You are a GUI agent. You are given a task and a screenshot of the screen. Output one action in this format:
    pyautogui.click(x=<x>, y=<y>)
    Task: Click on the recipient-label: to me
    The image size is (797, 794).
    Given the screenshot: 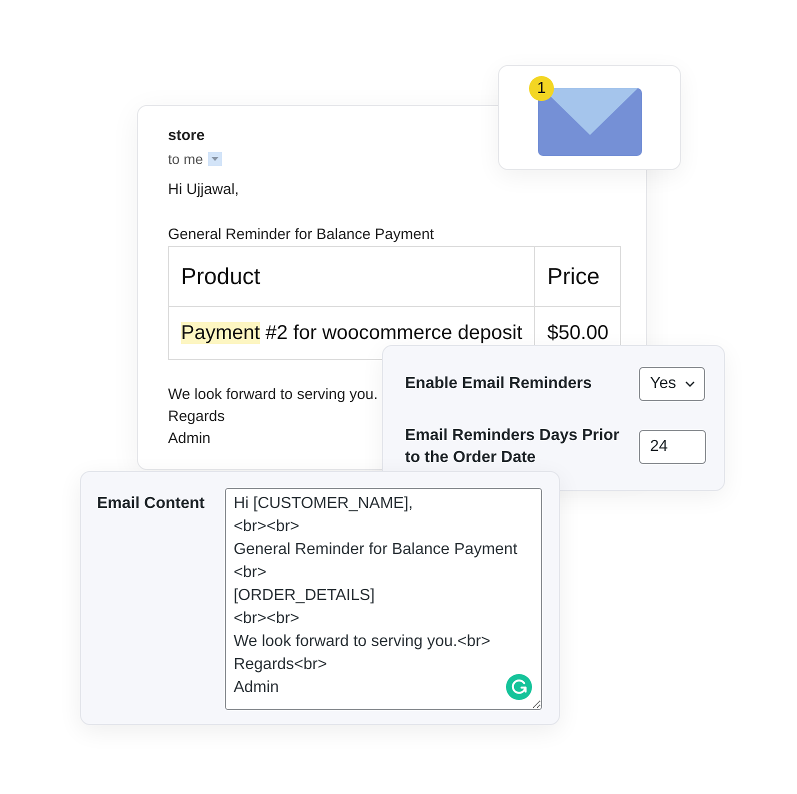 What is the action you would take?
    pyautogui.click(x=186, y=159)
    